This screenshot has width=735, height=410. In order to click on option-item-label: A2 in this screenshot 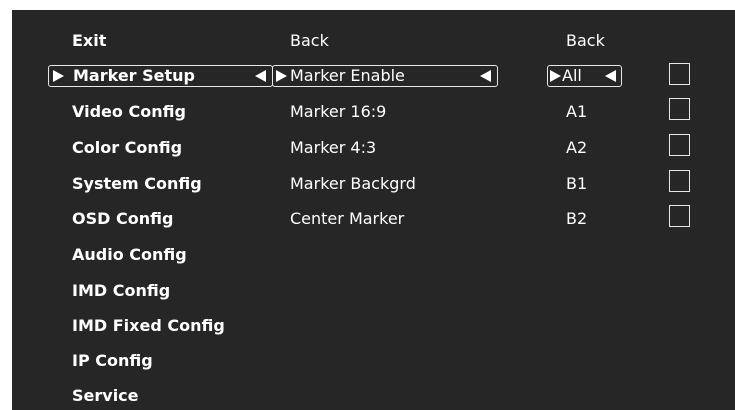, I will do `click(577, 147)`.